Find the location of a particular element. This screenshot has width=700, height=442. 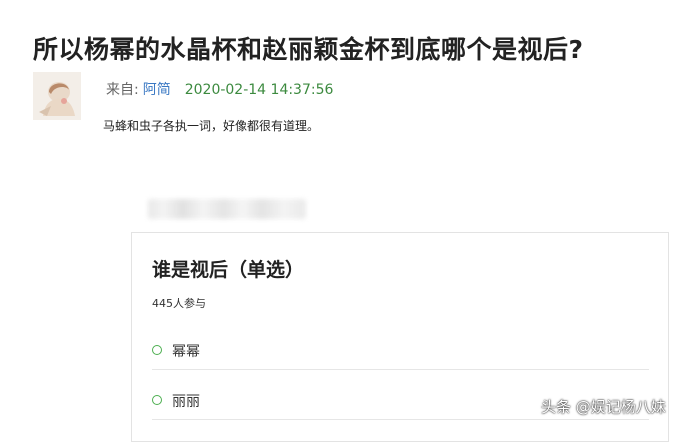

avatar-illustration-icon is located at coordinates (57, 96).